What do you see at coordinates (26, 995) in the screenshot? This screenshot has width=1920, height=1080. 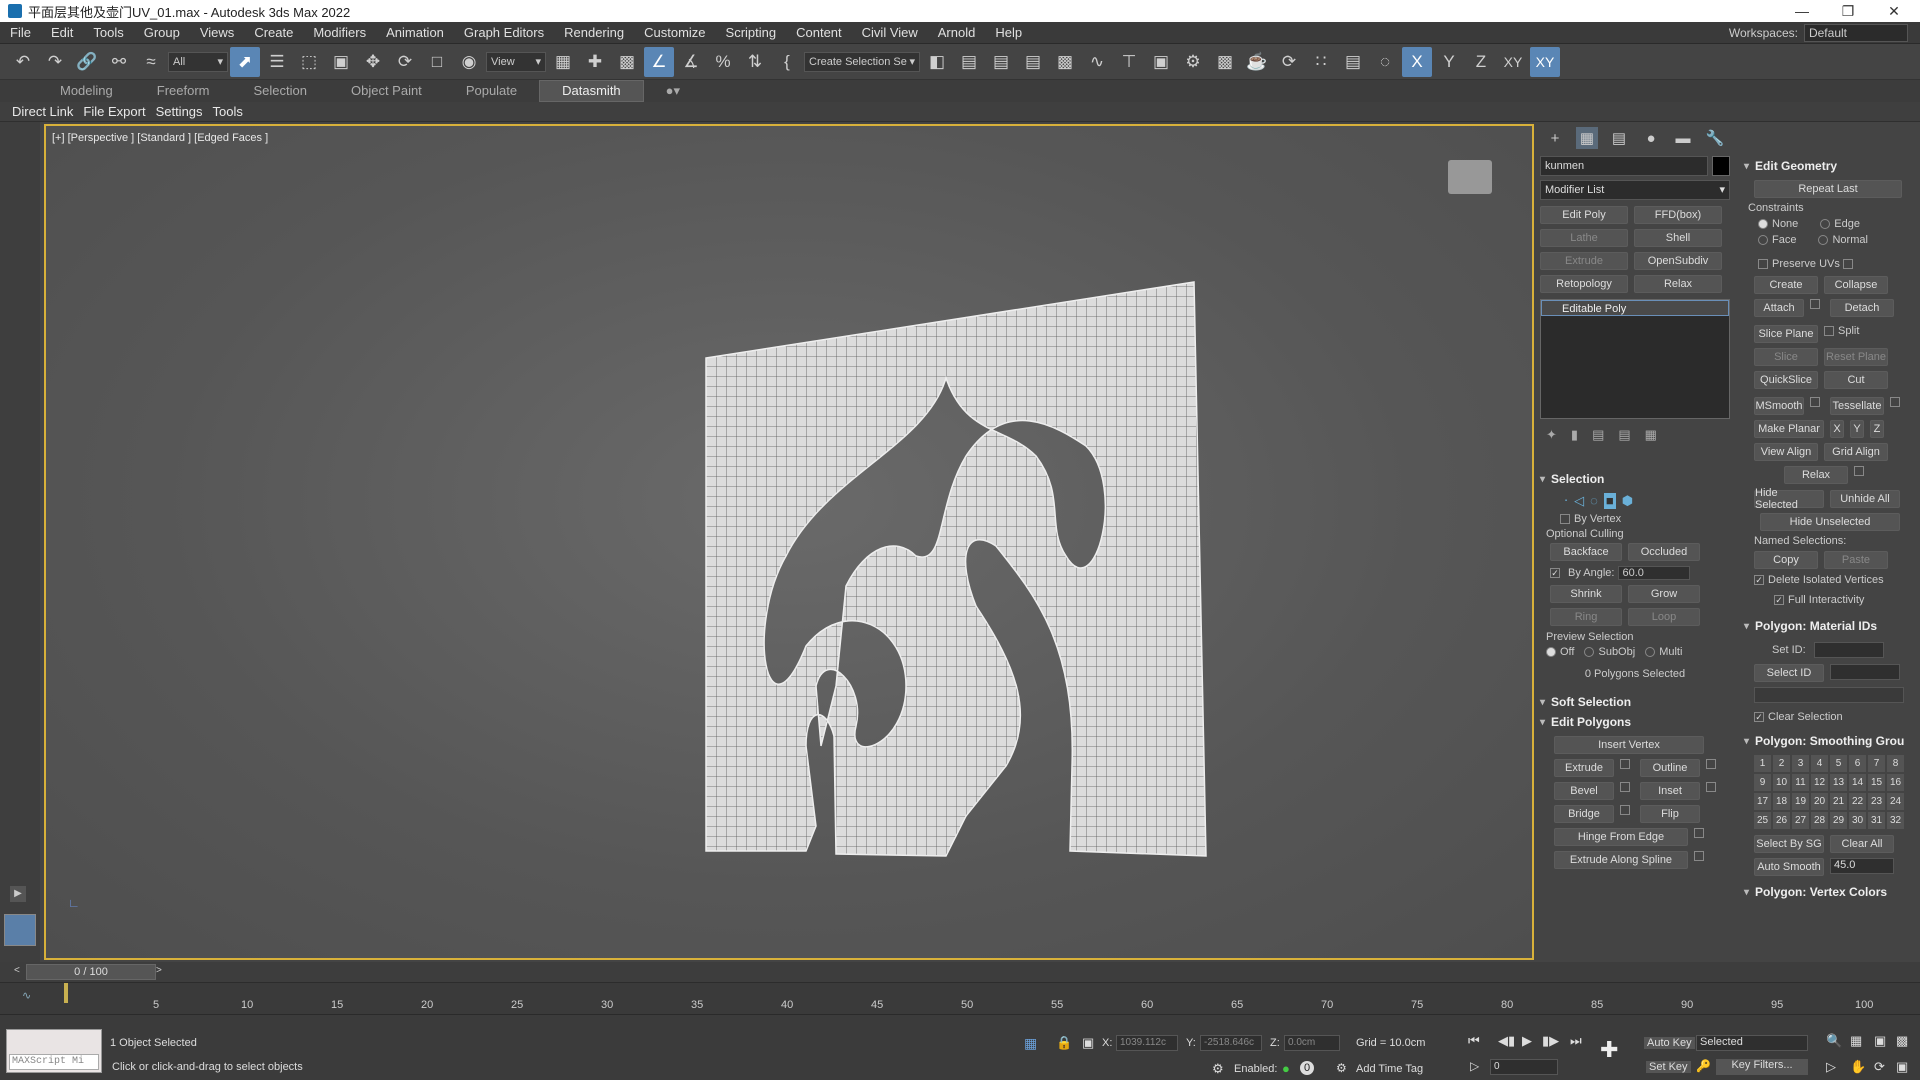 I see `mini-curve-editor-icon: ∿` at bounding box center [26, 995].